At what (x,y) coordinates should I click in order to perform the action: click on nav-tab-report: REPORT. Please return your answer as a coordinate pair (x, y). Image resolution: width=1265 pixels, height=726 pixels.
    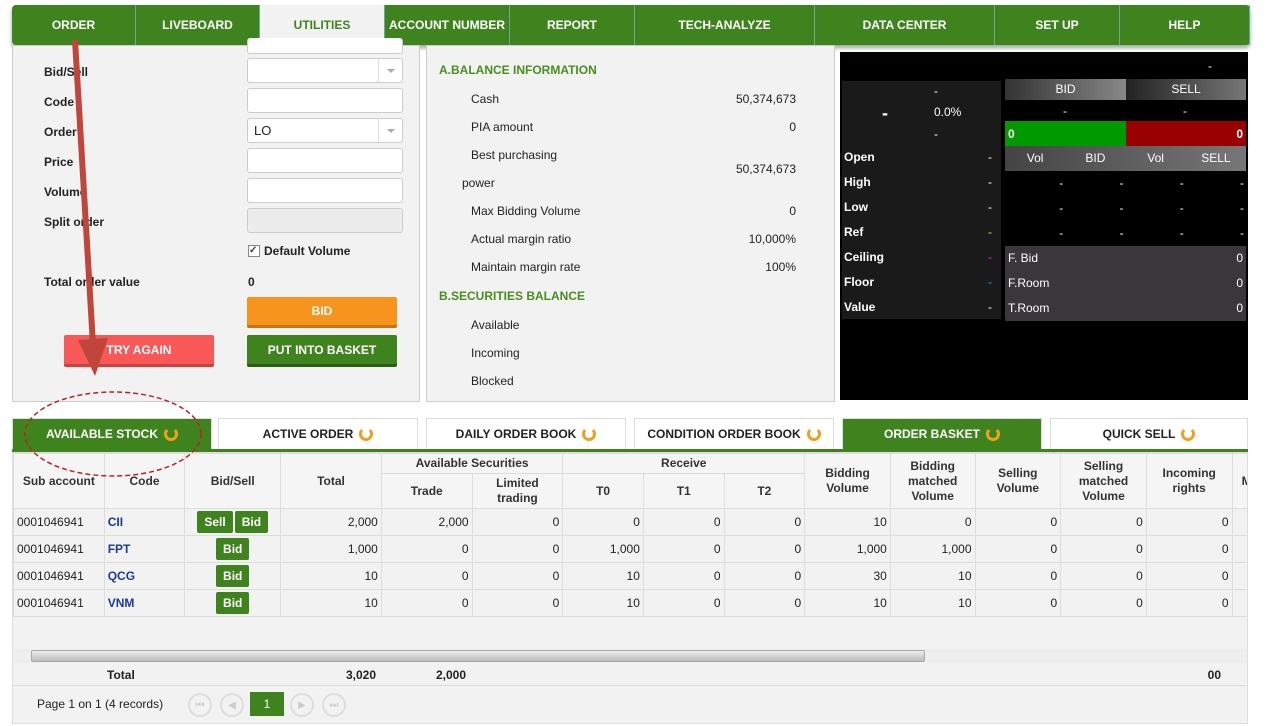
    Looking at the image, I should click on (572, 25).